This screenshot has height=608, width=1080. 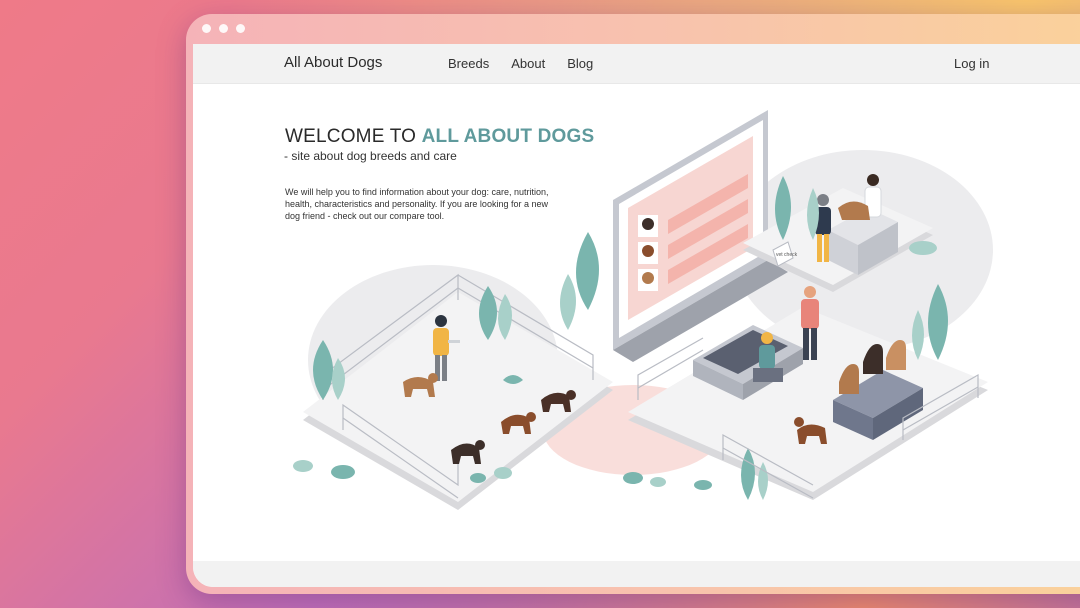 What do you see at coordinates (468, 63) in the screenshot?
I see `nav-link-breeds: Breeds` at bounding box center [468, 63].